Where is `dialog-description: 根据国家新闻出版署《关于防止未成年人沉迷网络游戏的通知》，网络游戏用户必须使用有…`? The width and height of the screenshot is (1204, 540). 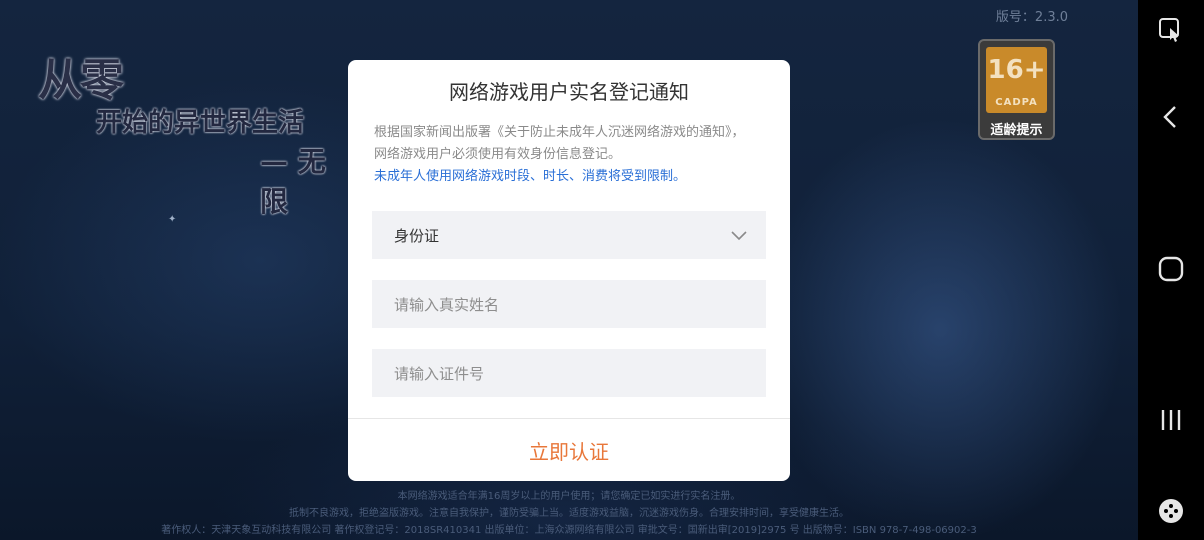
dialog-description: 根据国家新闻出版署《关于防止未成年人沉迷网络游戏的通知》，网络游戏用户必须使用有… is located at coordinates (564, 155).